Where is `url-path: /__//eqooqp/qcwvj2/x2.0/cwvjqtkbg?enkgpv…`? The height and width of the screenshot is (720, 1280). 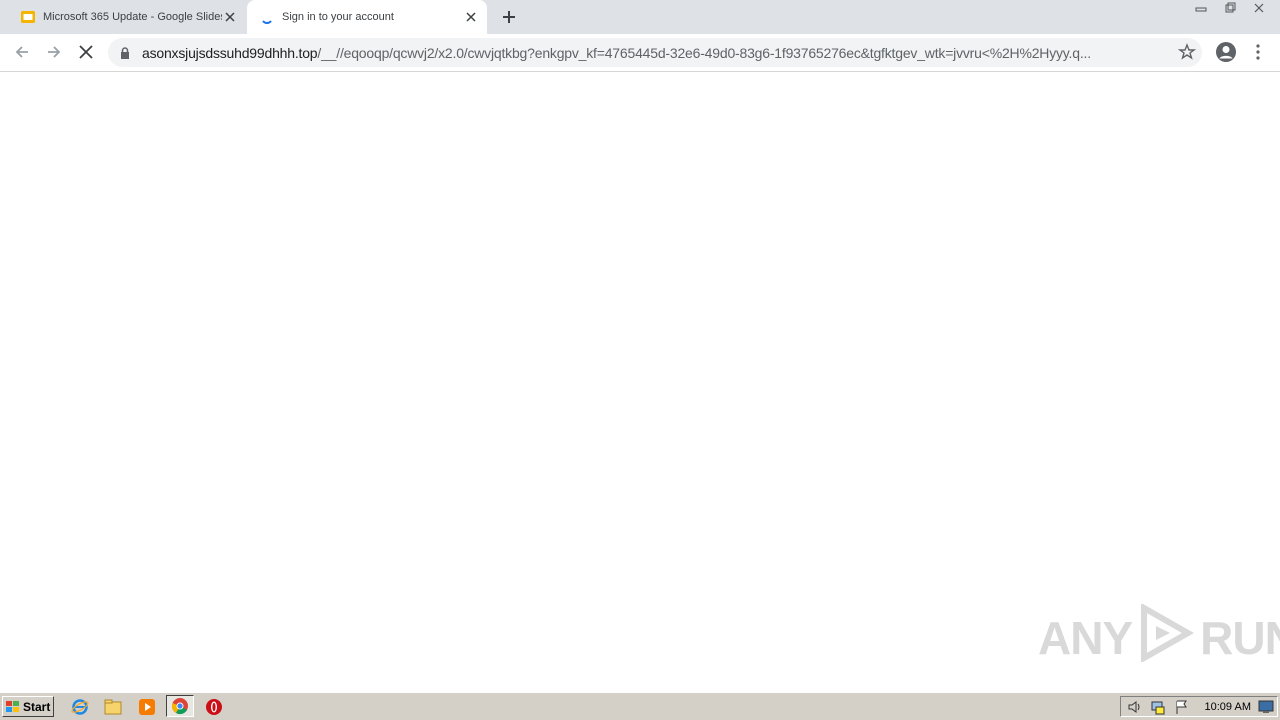
url-path: /__//eqooqp/qcwvj2/x2.0/cwvjqtkbg?enkgpv… is located at coordinates (704, 53).